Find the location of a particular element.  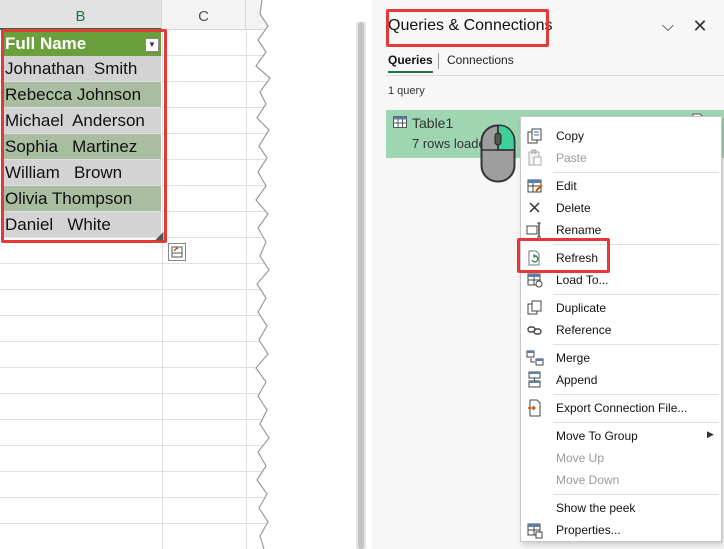

menu-item-label: Move To Group is located at coordinates (597, 436).